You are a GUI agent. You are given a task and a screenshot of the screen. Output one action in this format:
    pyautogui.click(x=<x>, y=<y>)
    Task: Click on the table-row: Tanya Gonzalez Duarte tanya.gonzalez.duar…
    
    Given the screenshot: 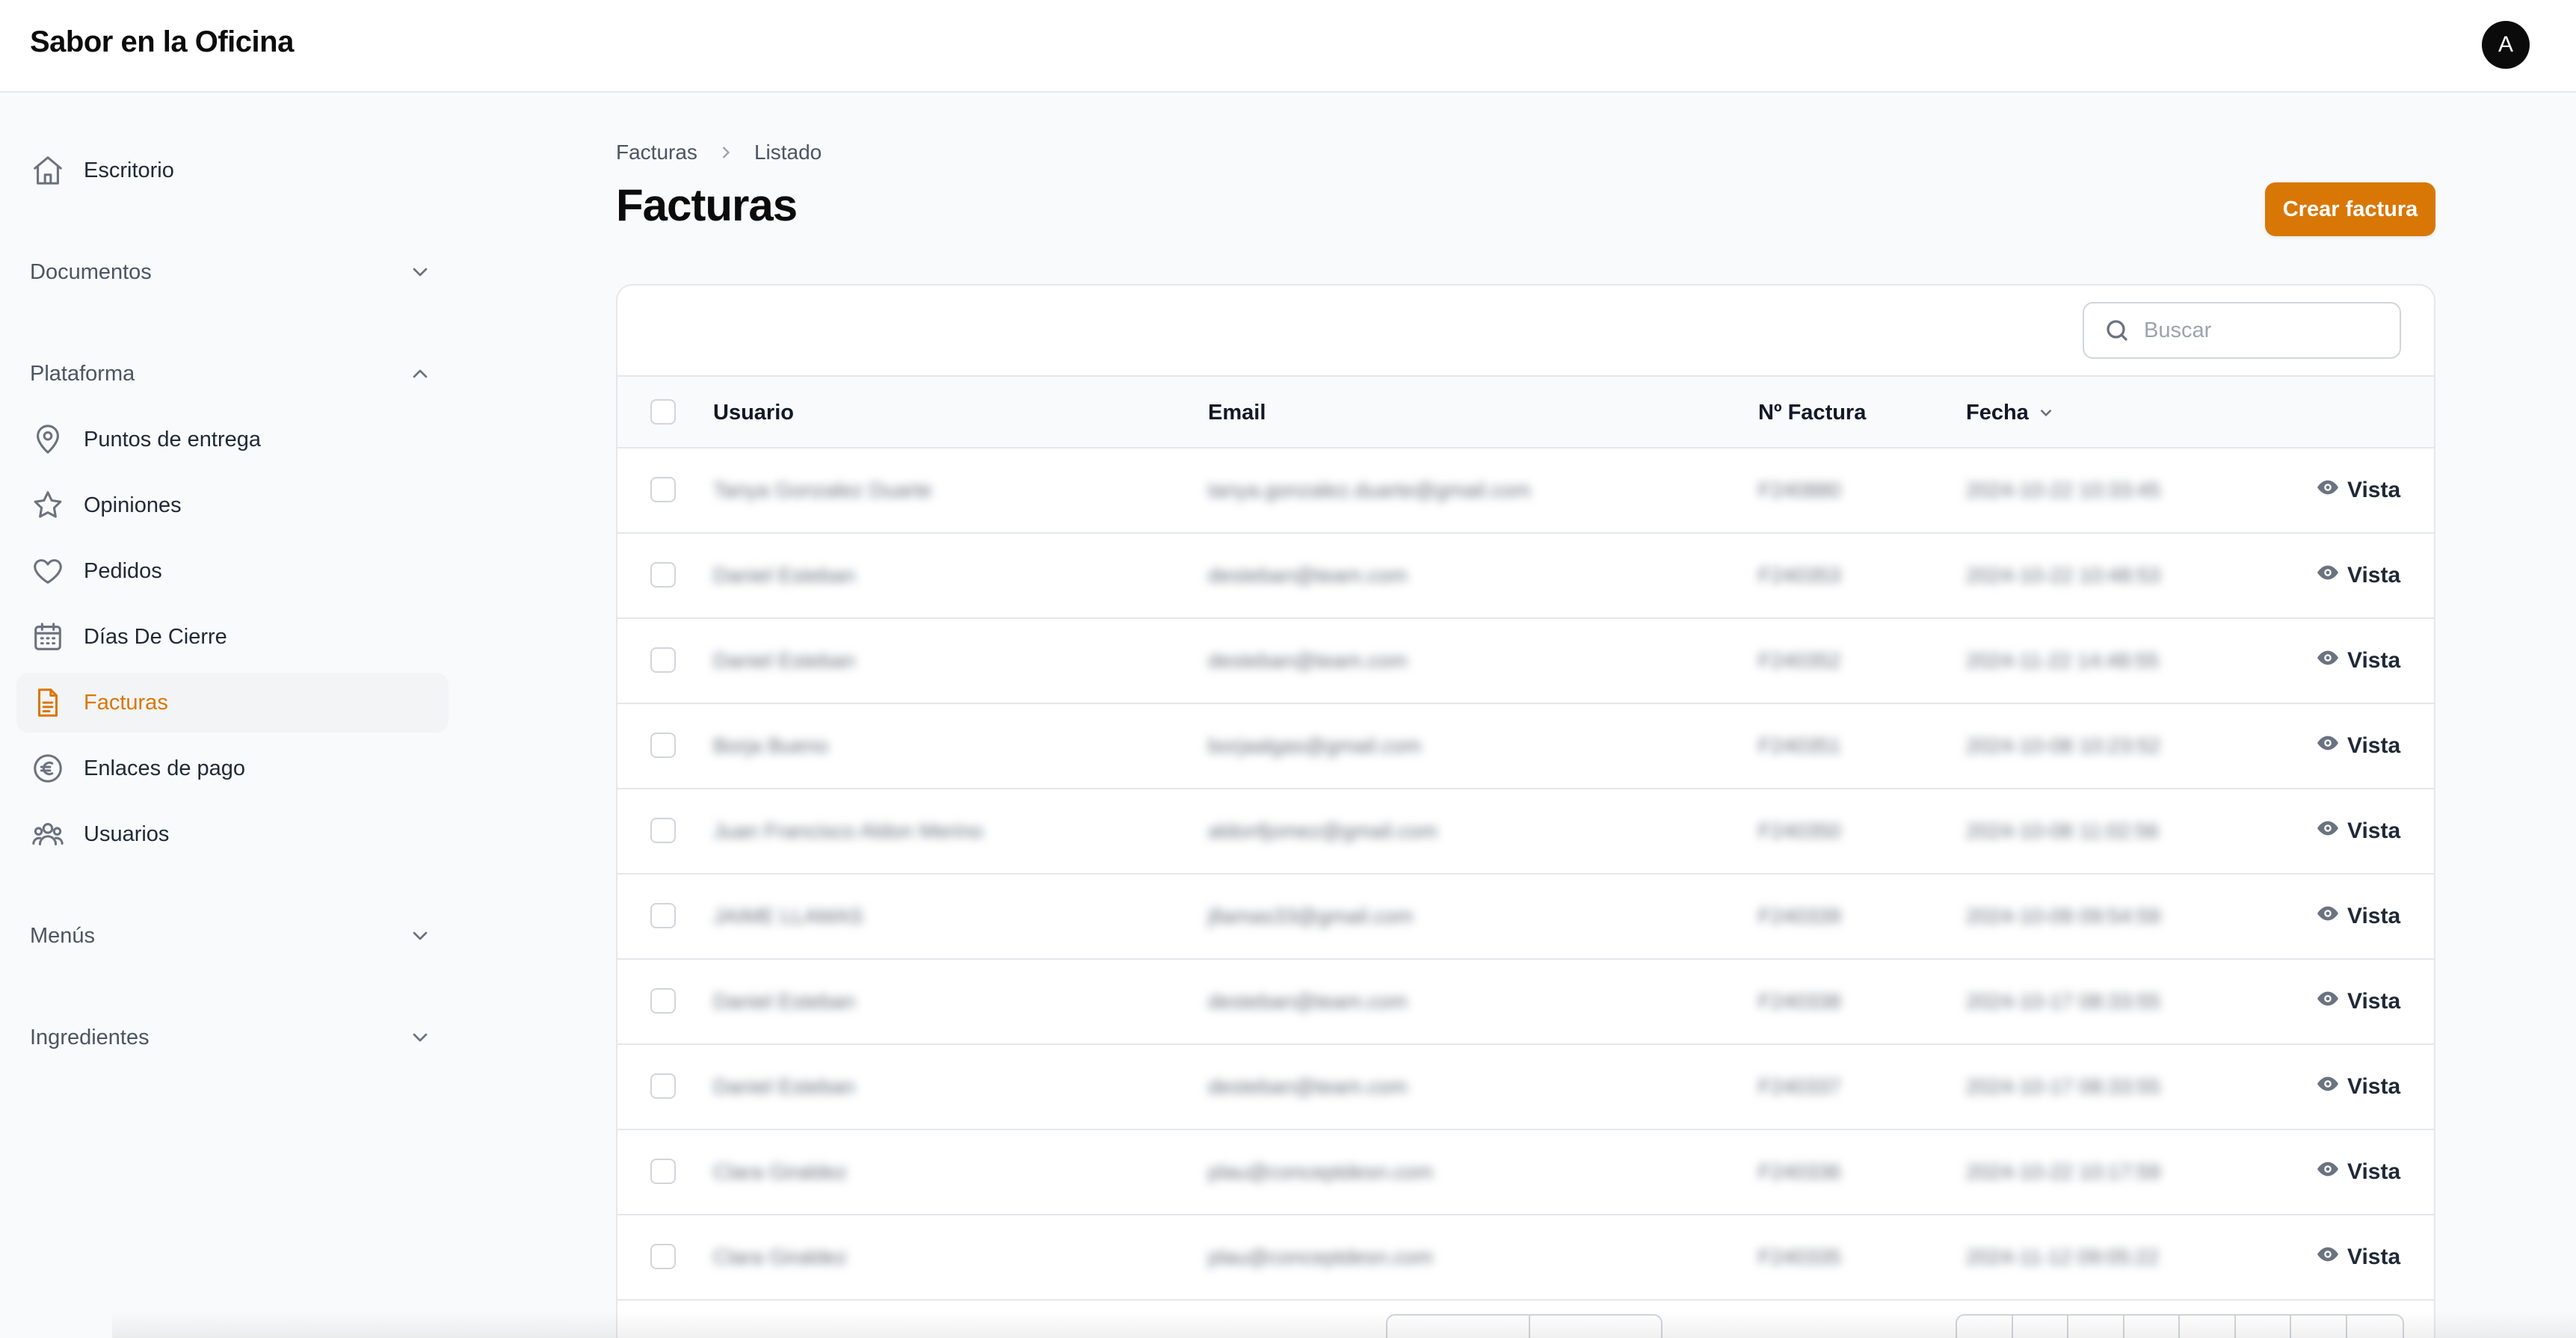 What is the action you would take?
    pyautogui.click(x=1525, y=491)
    